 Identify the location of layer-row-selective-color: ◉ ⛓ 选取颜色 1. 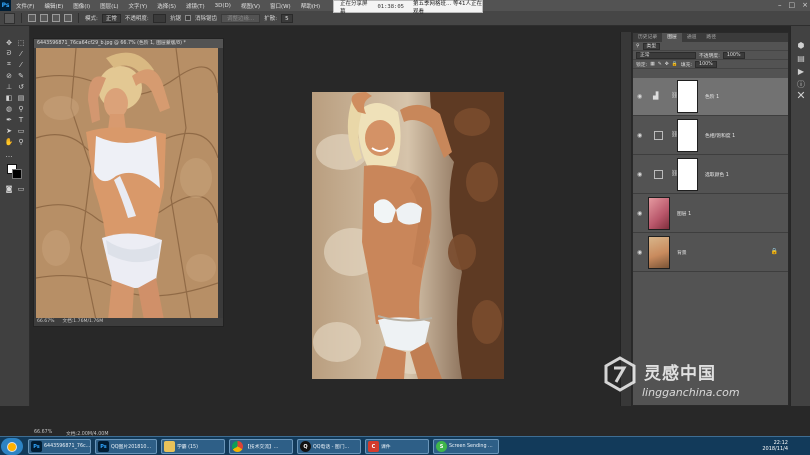
(710, 175).